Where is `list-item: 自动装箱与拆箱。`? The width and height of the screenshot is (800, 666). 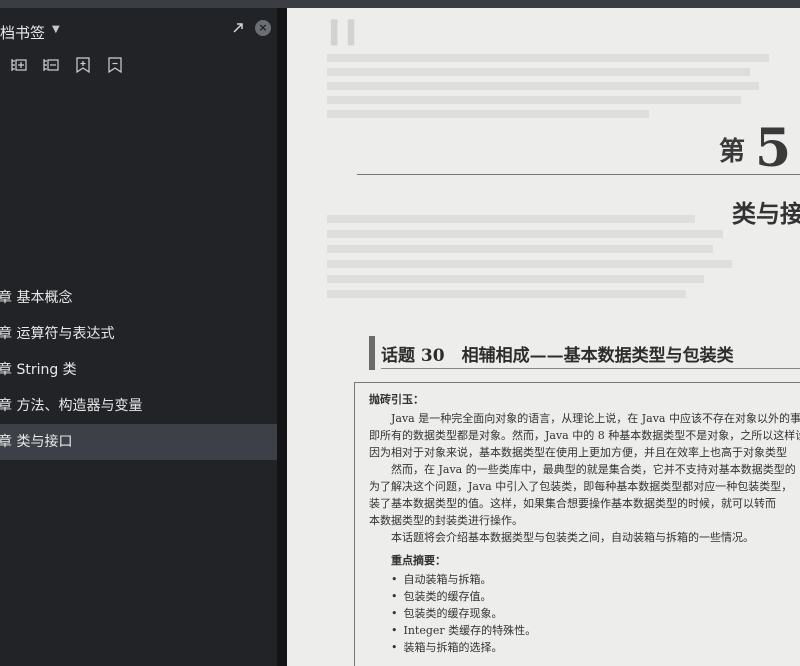 list-item: 自动装箱与拆箱。 is located at coordinates (595, 579).